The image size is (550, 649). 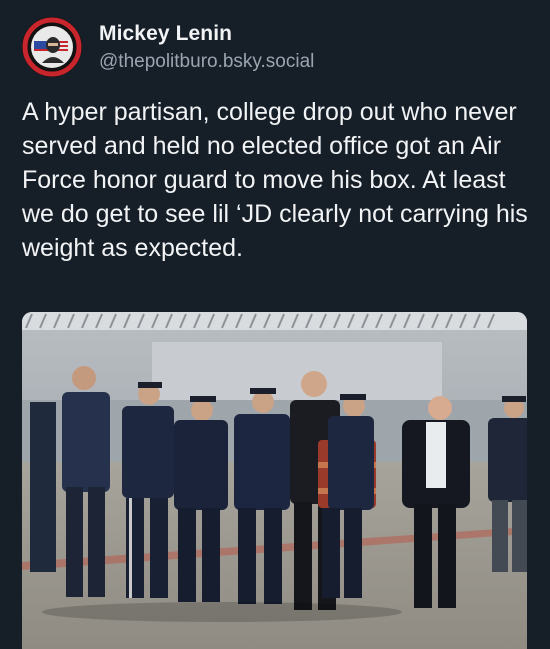 What do you see at coordinates (165, 34) in the screenshot?
I see `author-display-name: Mickey Lenin` at bounding box center [165, 34].